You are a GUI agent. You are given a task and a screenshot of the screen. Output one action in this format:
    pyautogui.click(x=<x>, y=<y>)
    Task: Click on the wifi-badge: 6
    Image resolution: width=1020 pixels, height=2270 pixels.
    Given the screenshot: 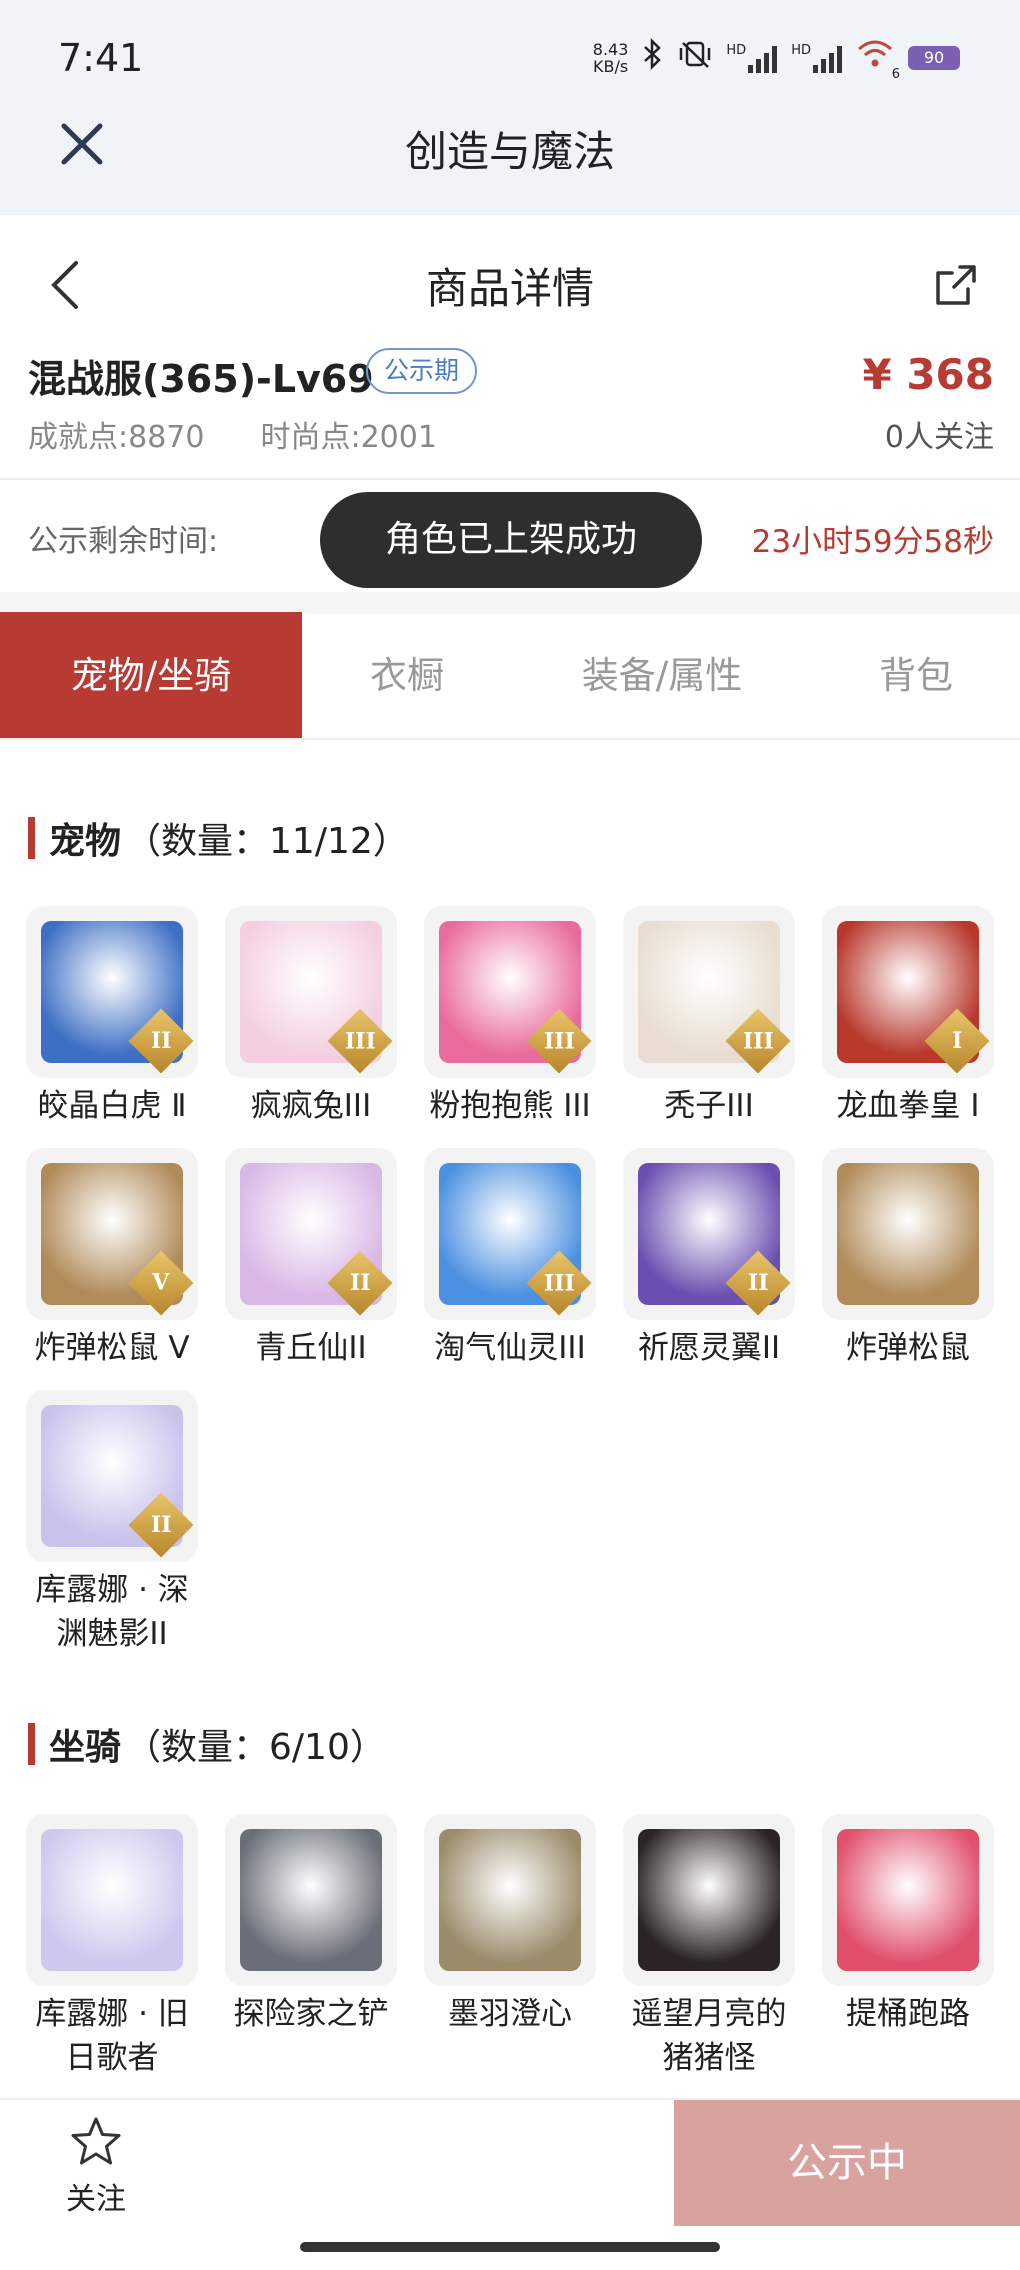 What is the action you would take?
    pyautogui.click(x=895, y=74)
    